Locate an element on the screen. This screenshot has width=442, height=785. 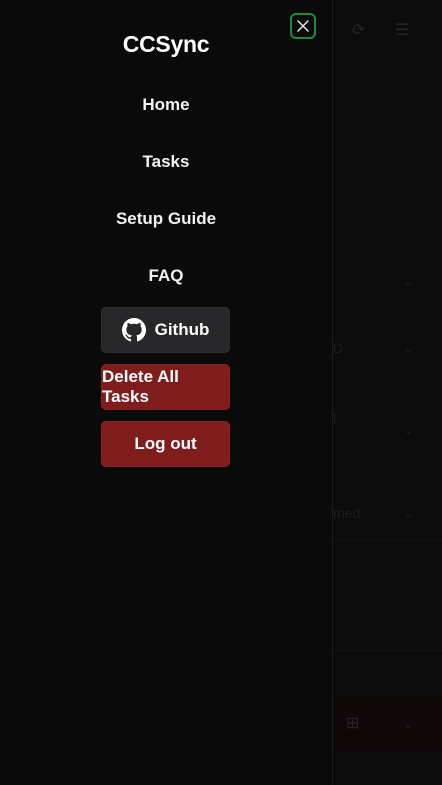
sync-icon: ⟳ is located at coordinates (359, 30).